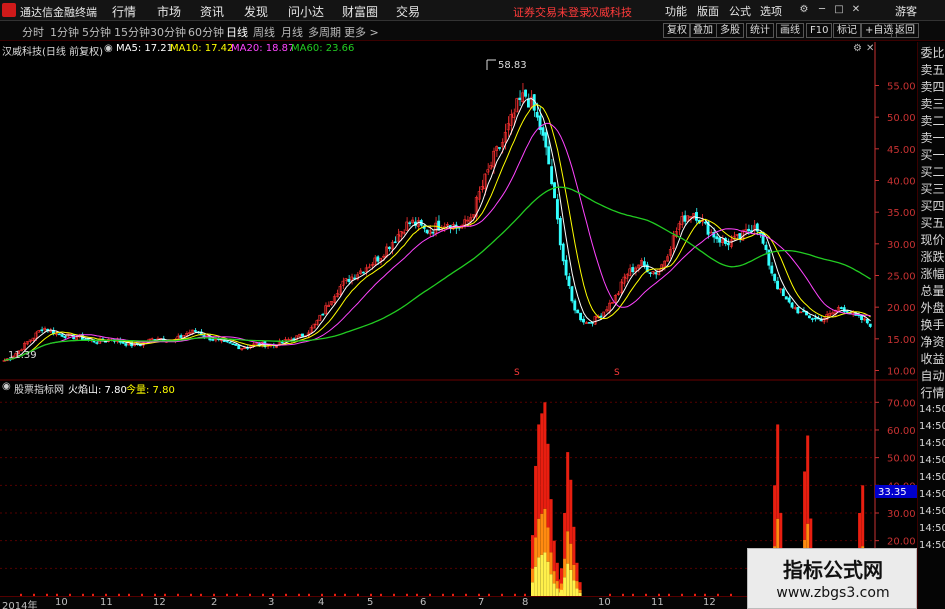  I want to click on time-axis-label: 6, so click(423, 602).